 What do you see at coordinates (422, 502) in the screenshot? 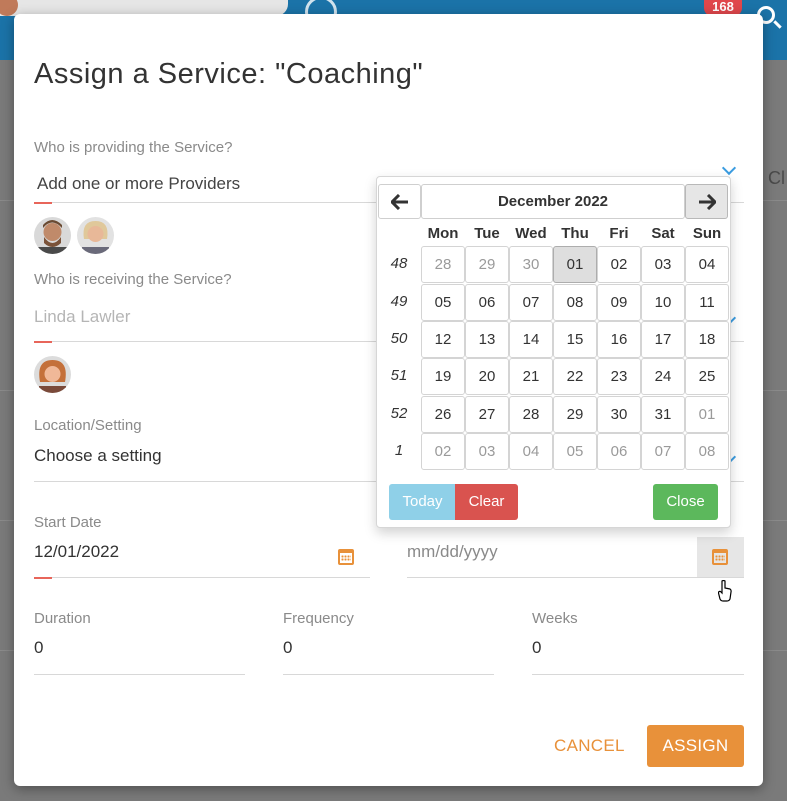
I see `today-button: Today` at bounding box center [422, 502].